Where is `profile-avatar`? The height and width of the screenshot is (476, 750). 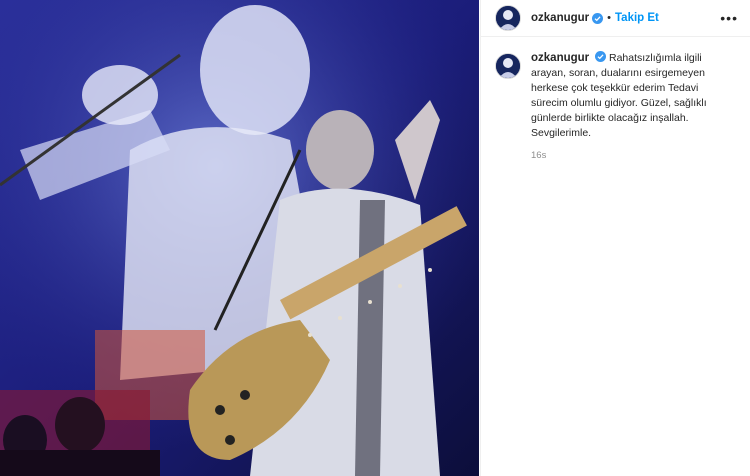
profile-avatar is located at coordinates (508, 18).